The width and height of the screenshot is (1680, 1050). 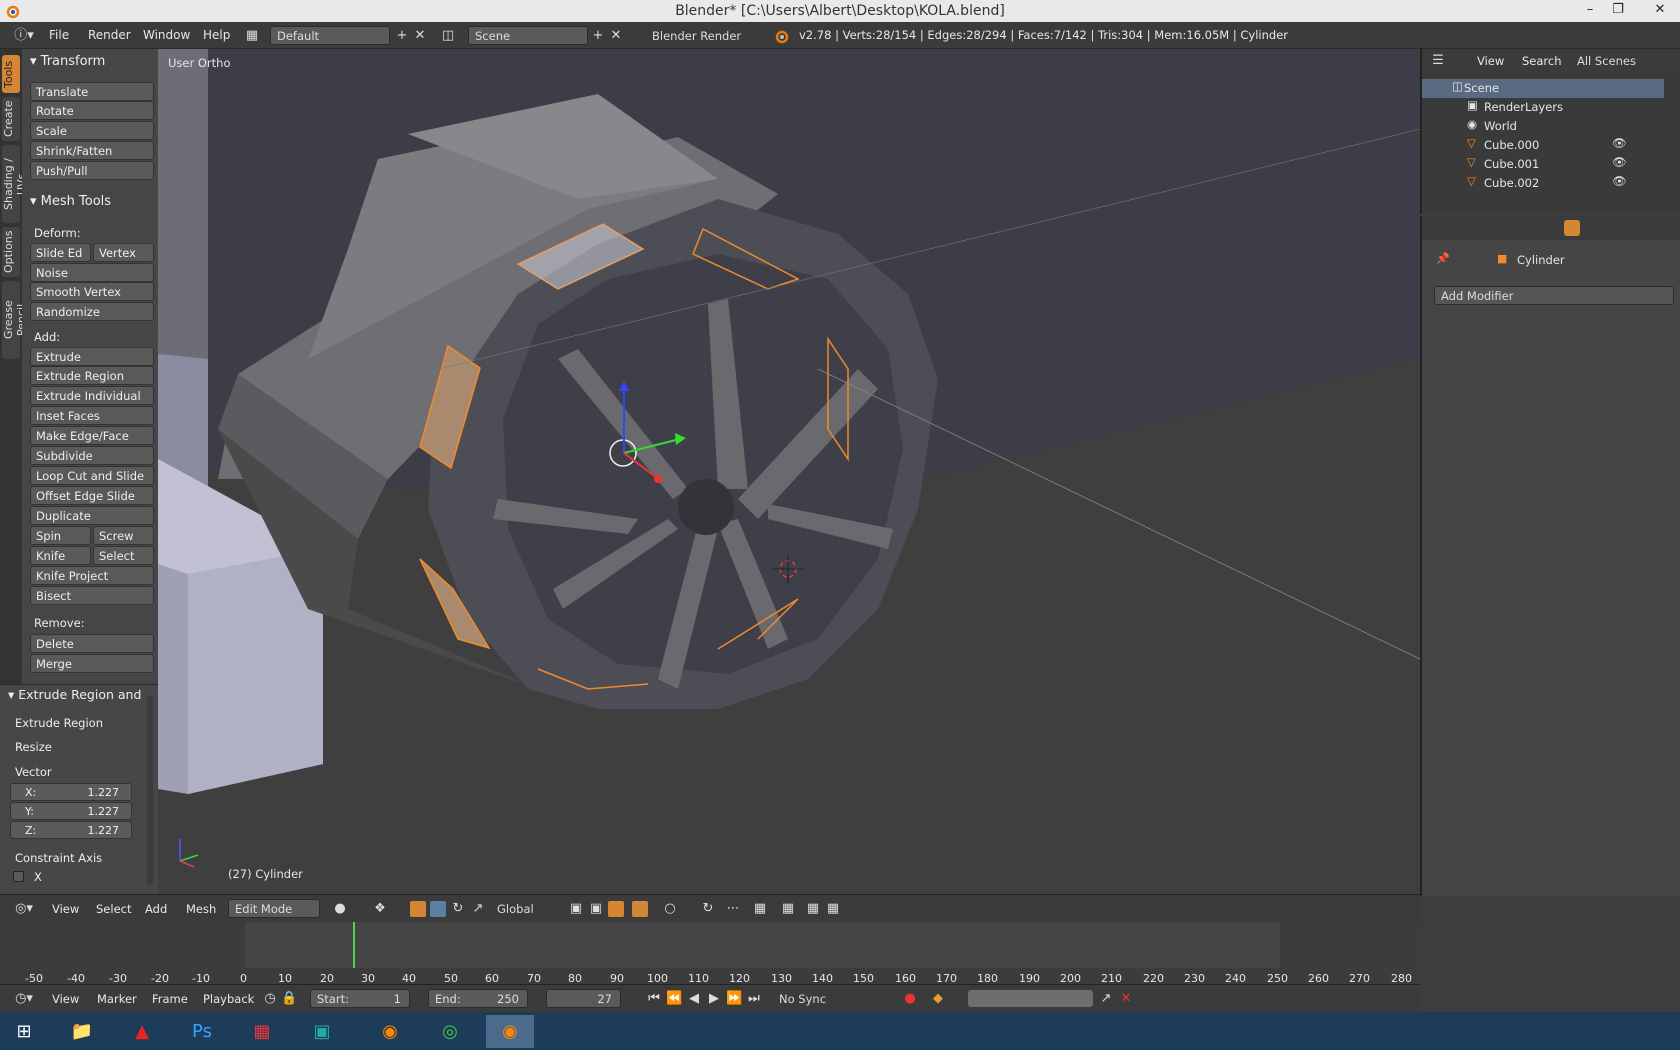 What do you see at coordinates (1543, 183) in the screenshot?
I see `outliner-row-cube-002: ▽ Cube.002 👁` at bounding box center [1543, 183].